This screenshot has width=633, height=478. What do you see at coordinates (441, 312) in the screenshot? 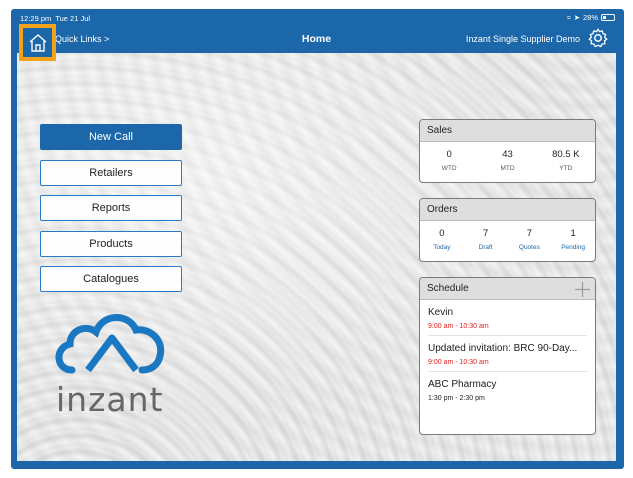
I see `schedule-item-title: Kevin` at bounding box center [441, 312].